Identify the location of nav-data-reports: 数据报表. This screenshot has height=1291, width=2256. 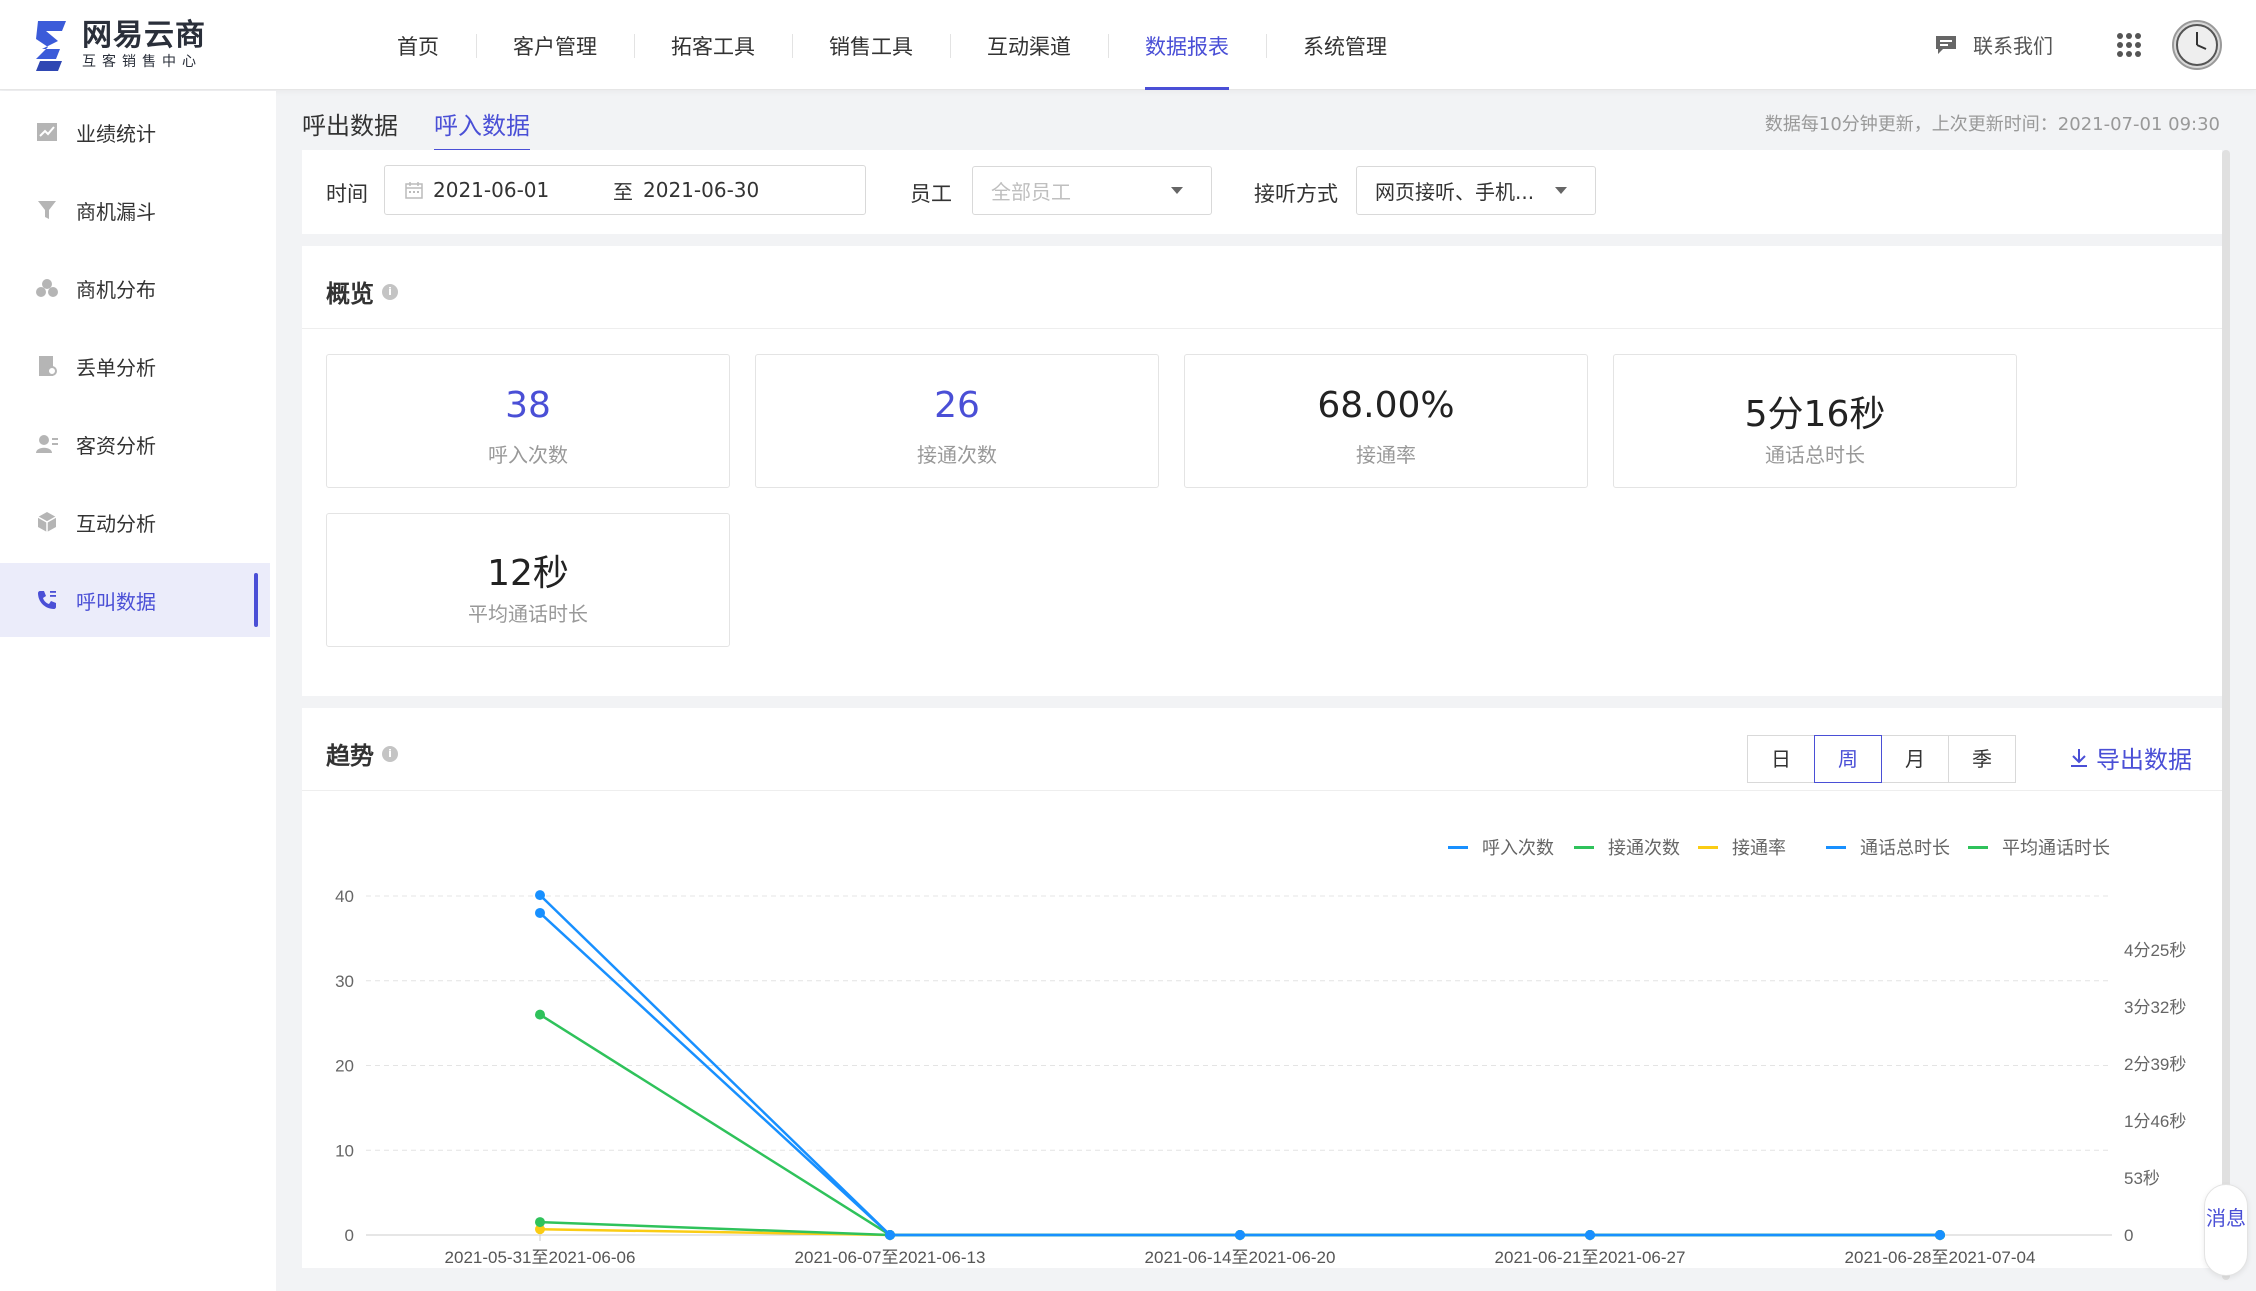
(1187, 45).